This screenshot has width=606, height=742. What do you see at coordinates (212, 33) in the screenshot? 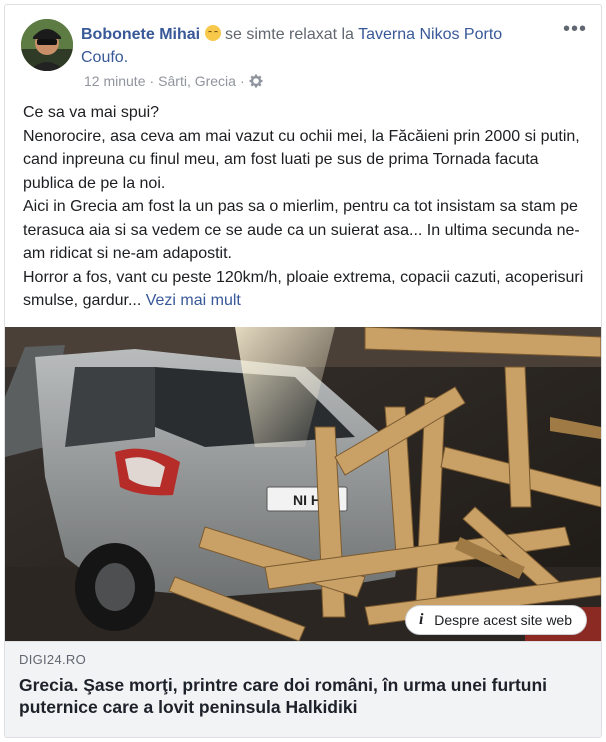
I see `relieved-face-emoji-icon` at bounding box center [212, 33].